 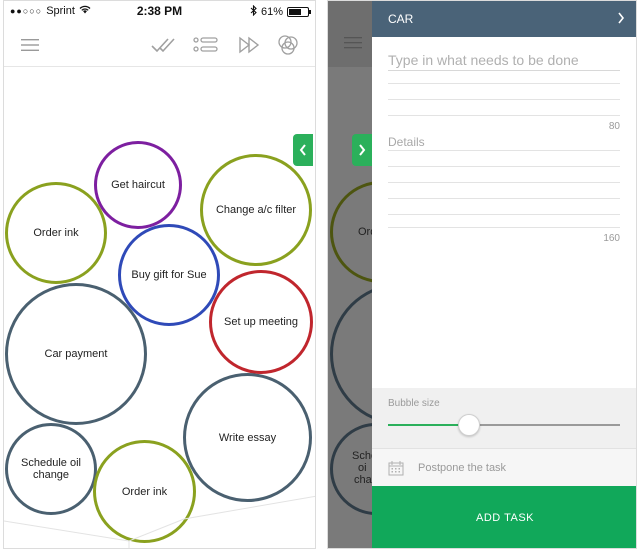 I want to click on dimmed-label: cha, so click(x=363, y=480).